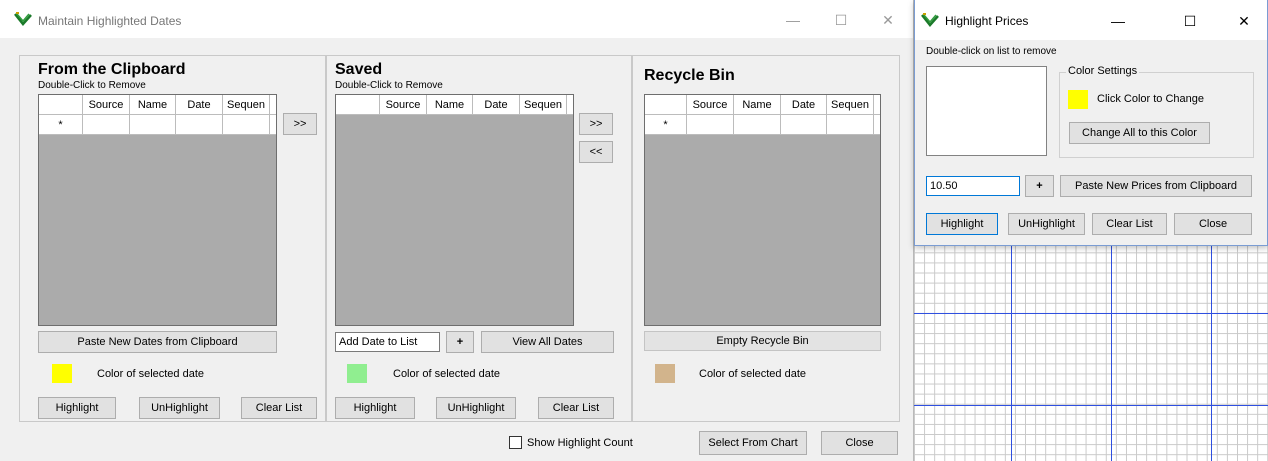  What do you see at coordinates (596, 152) in the screenshot?
I see `move-back-to-clipboard-button: <<` at bounding box center [596, 152].